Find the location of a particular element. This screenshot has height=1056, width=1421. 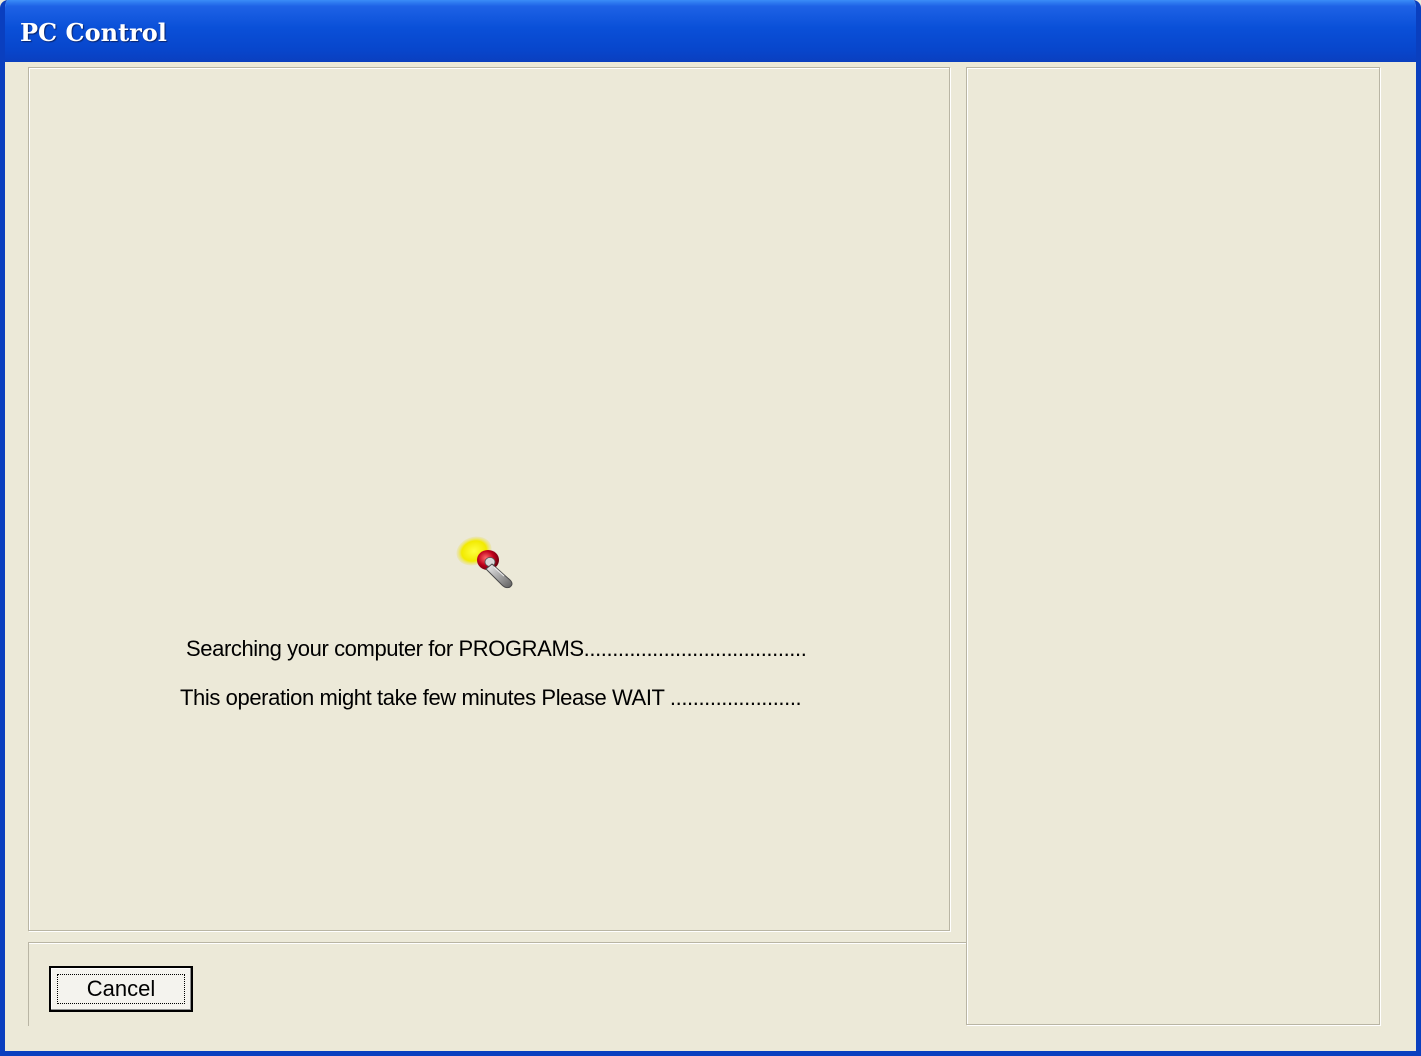

search-flashlight-icon is located at coordinates (484, 561).